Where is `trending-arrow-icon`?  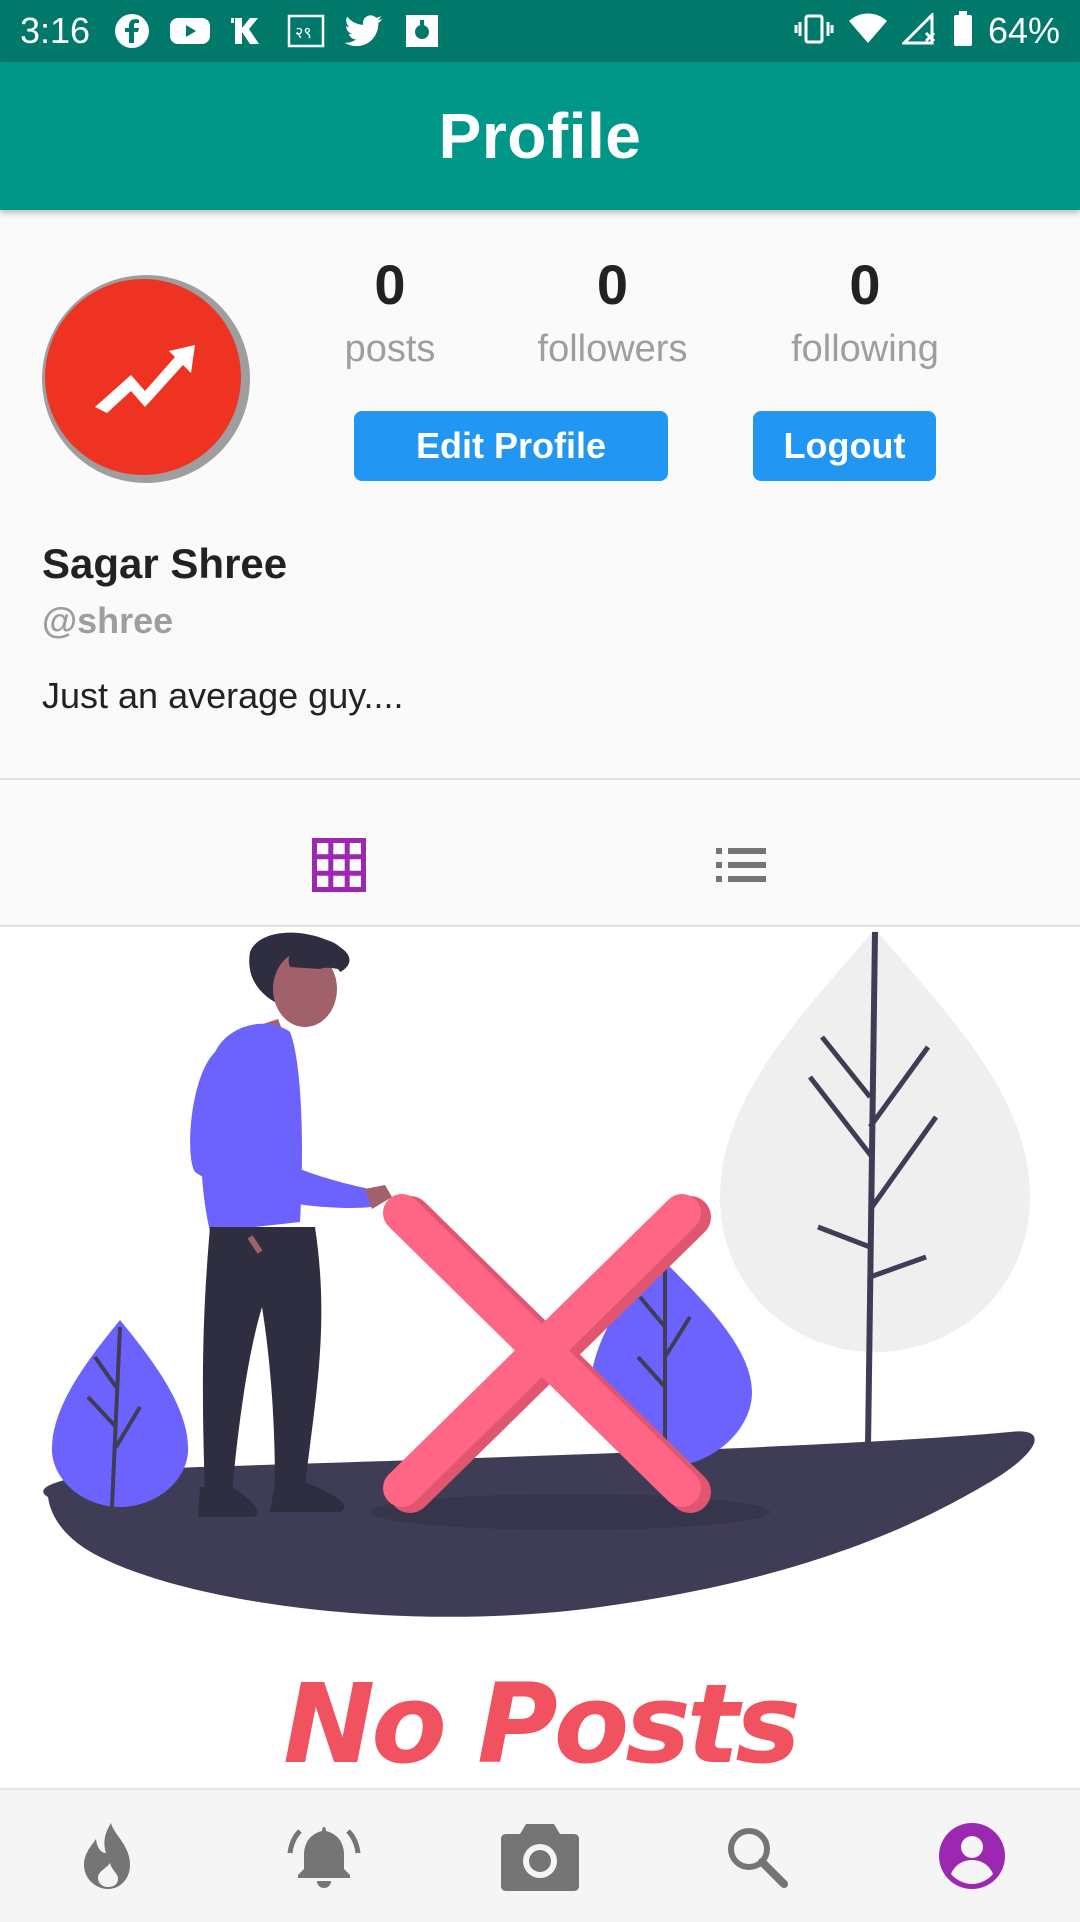 trending-arrow-icon is located at coordinates (145, 379).